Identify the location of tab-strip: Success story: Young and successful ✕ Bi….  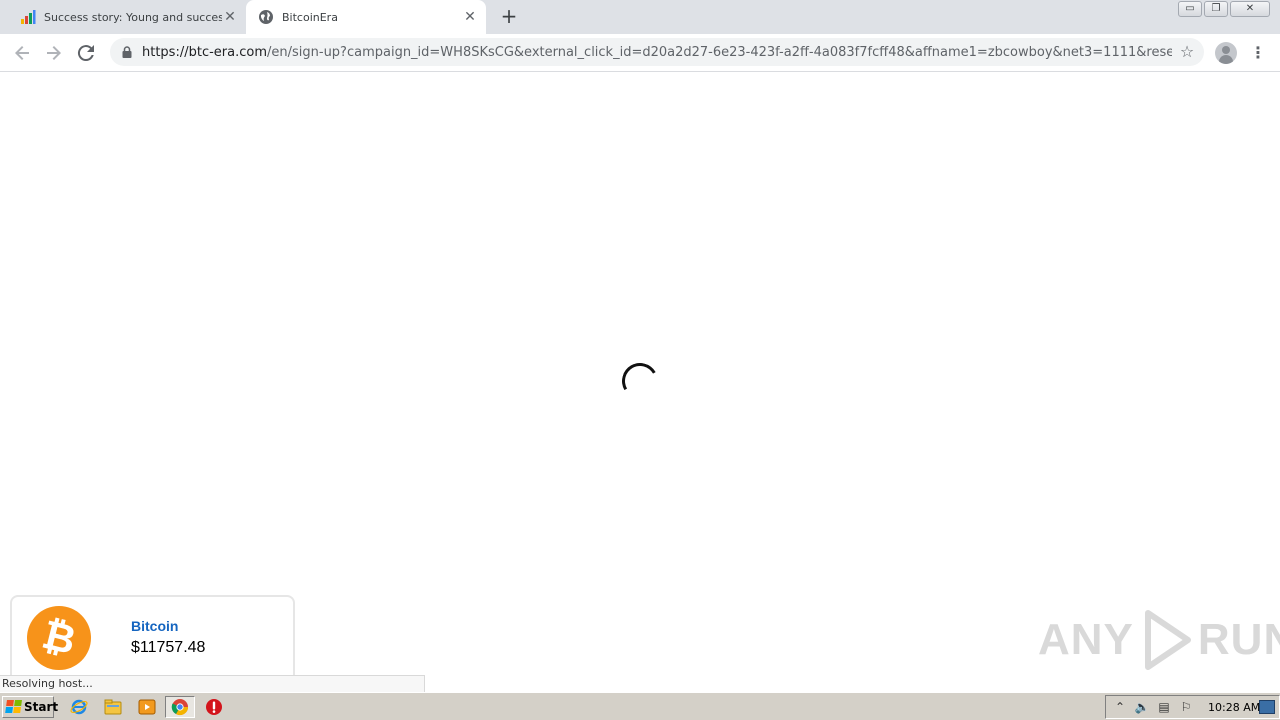
(640, 17).